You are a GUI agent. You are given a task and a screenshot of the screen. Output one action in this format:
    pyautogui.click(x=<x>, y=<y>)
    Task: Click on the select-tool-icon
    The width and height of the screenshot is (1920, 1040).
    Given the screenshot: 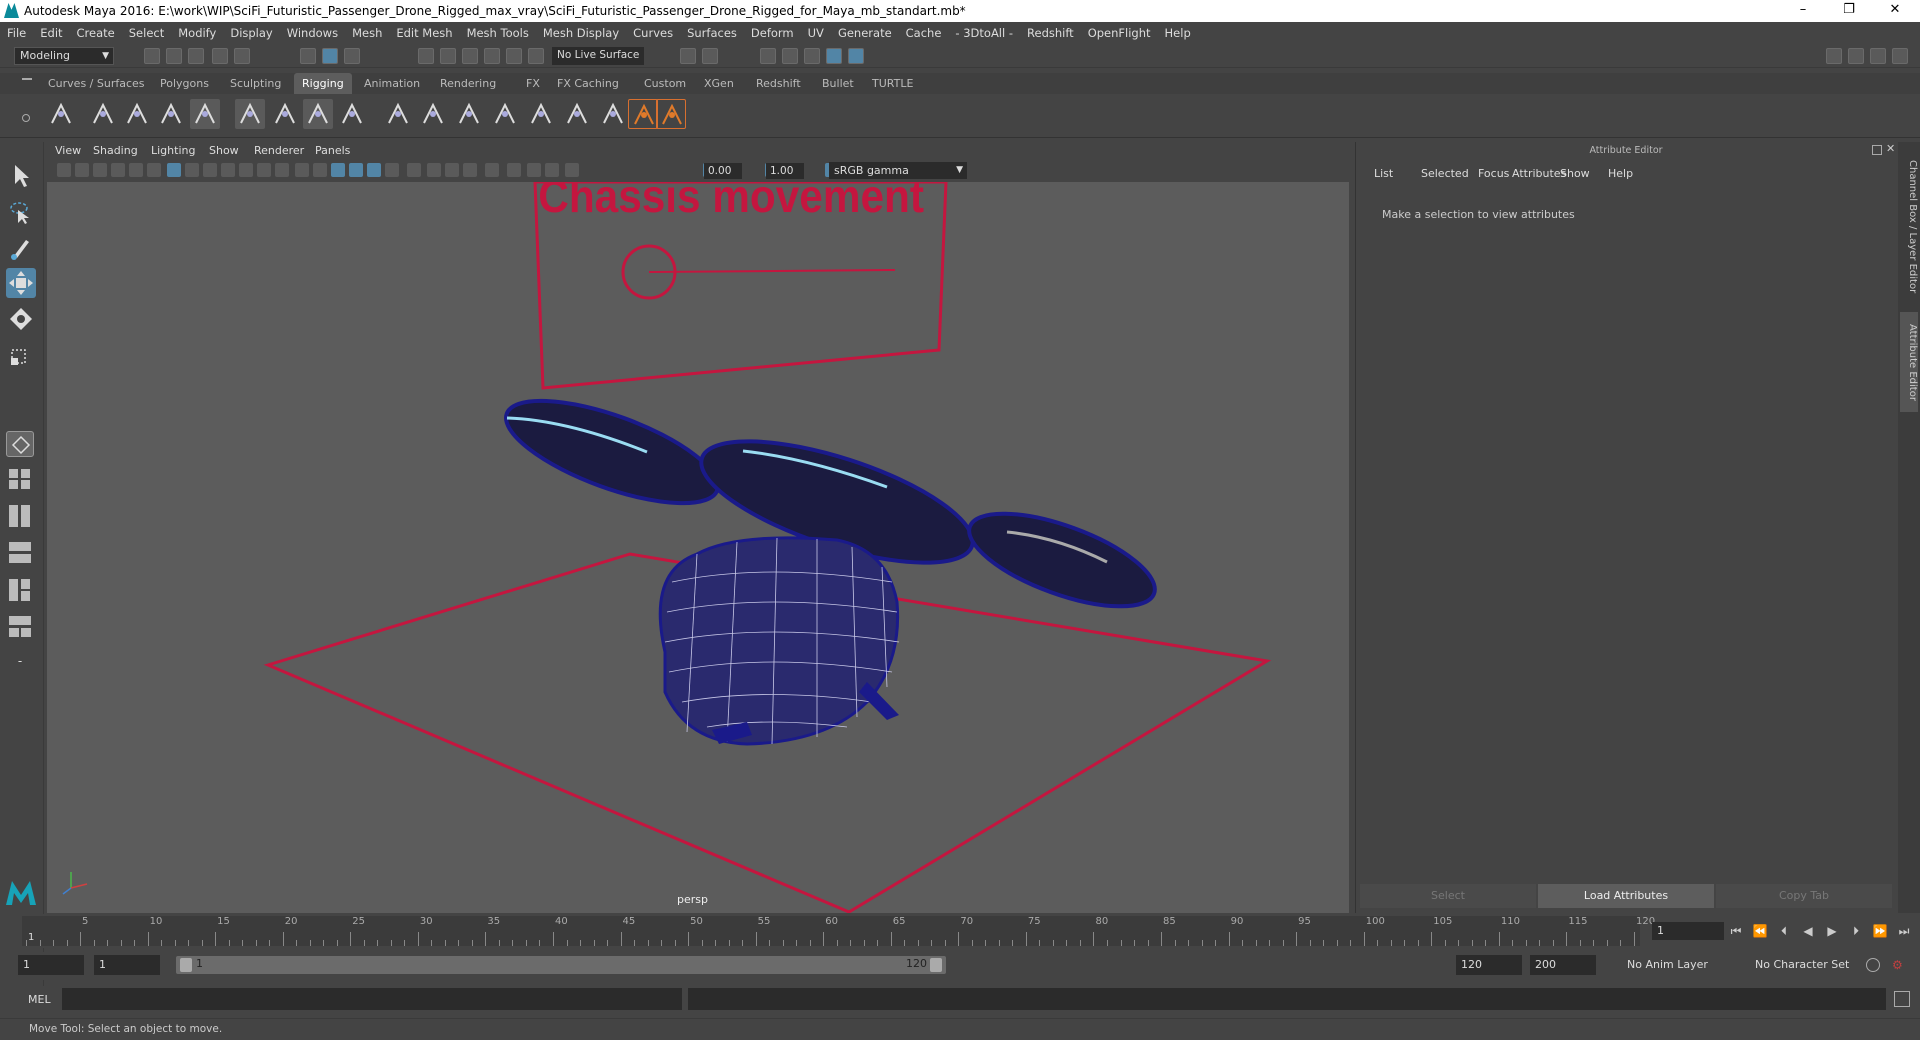 What is the action you would take?
    pyautogui.click(x=21, y=175)
    